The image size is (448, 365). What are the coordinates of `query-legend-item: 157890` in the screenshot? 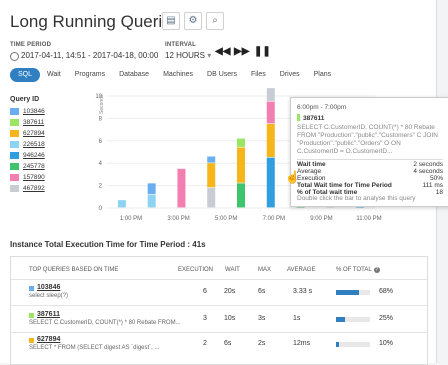 It's located at (27, 177).